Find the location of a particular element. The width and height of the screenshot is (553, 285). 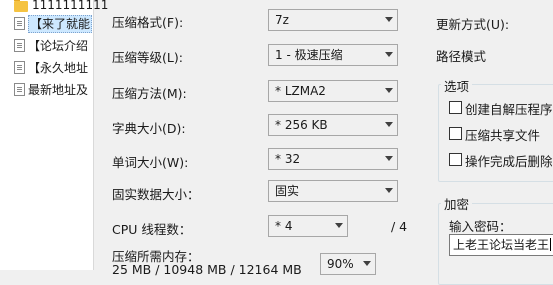

memory-percent-select: 90% is located at coordinates (348, 264).